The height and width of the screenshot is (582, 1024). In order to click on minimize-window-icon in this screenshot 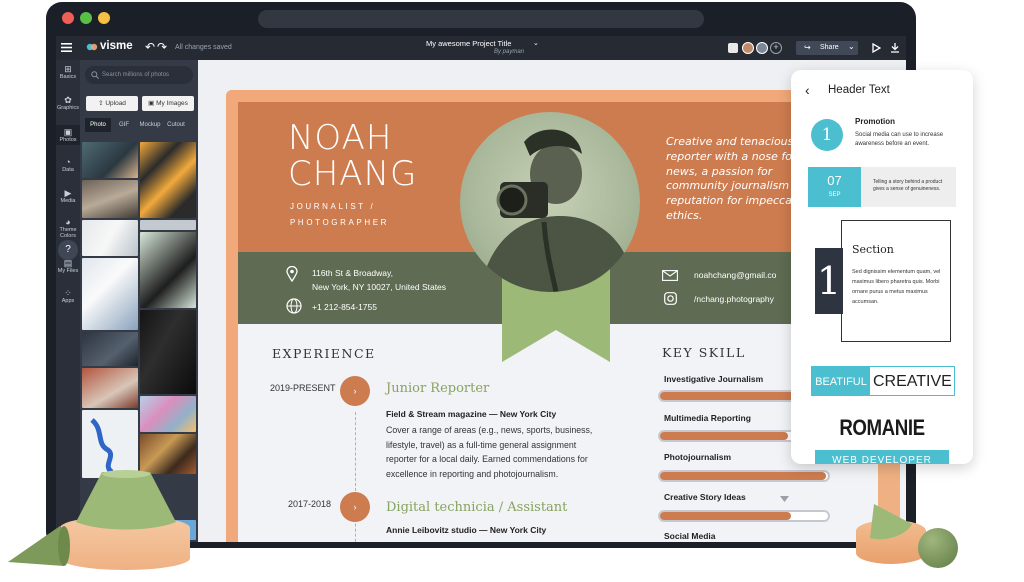, I will do `click(104, 18)`.